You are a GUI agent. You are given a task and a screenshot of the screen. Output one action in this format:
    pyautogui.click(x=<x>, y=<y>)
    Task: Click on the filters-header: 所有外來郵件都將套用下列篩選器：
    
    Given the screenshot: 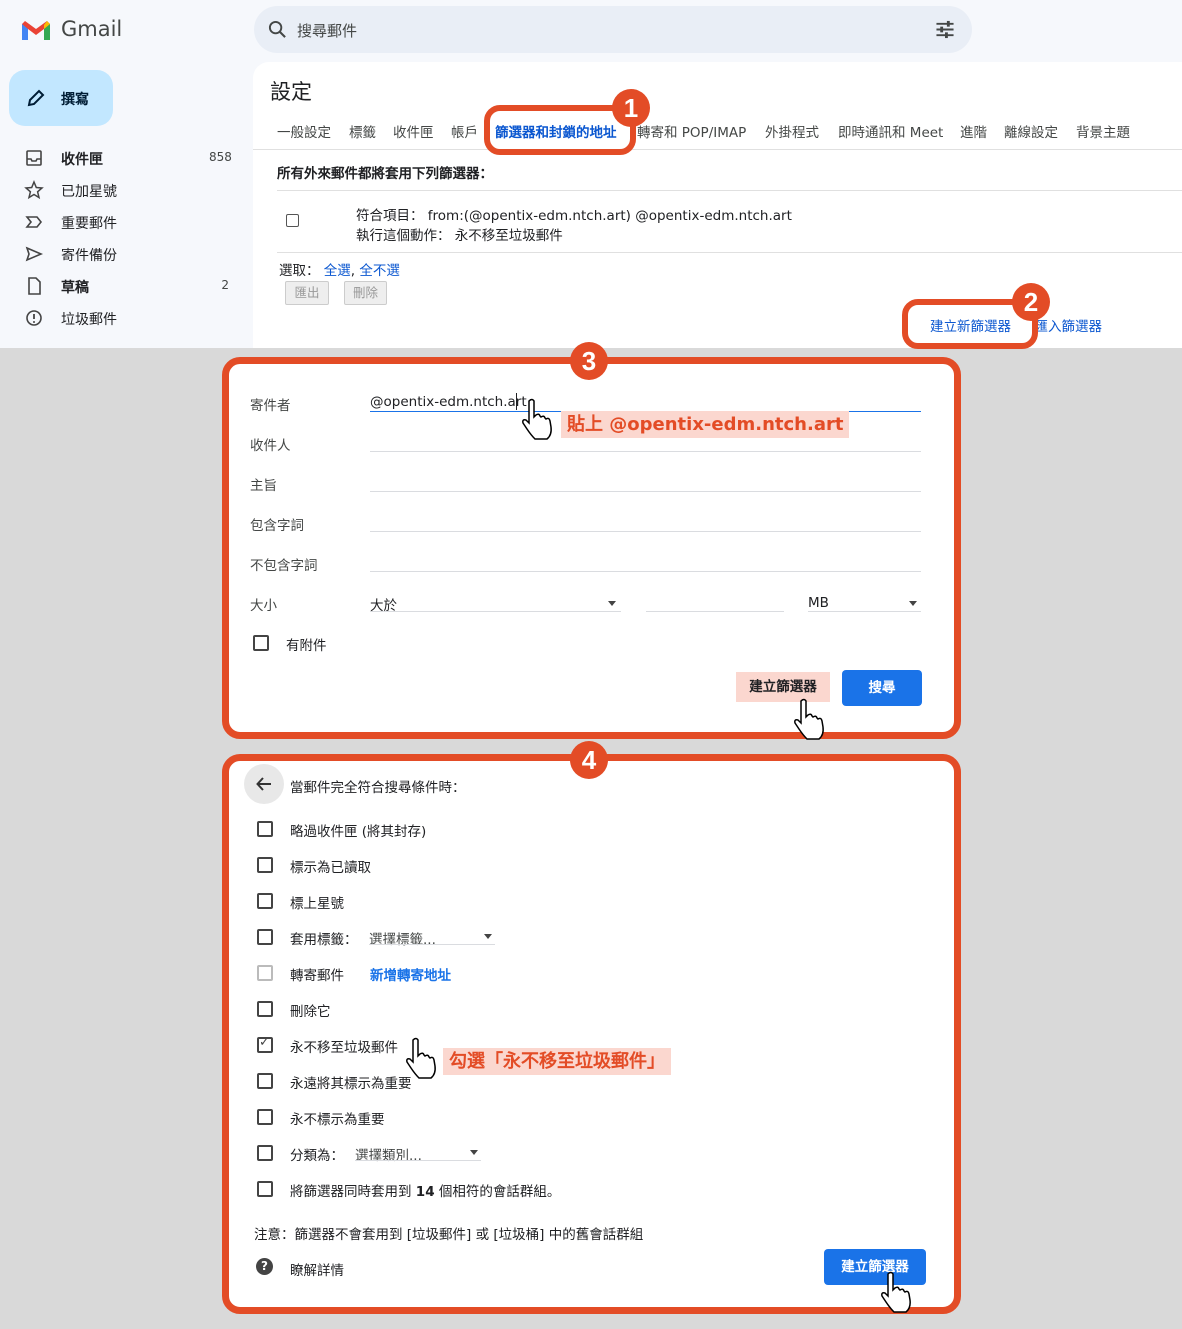 What is the action you would take?
    pyautogui.click(x=385, y=174)
    